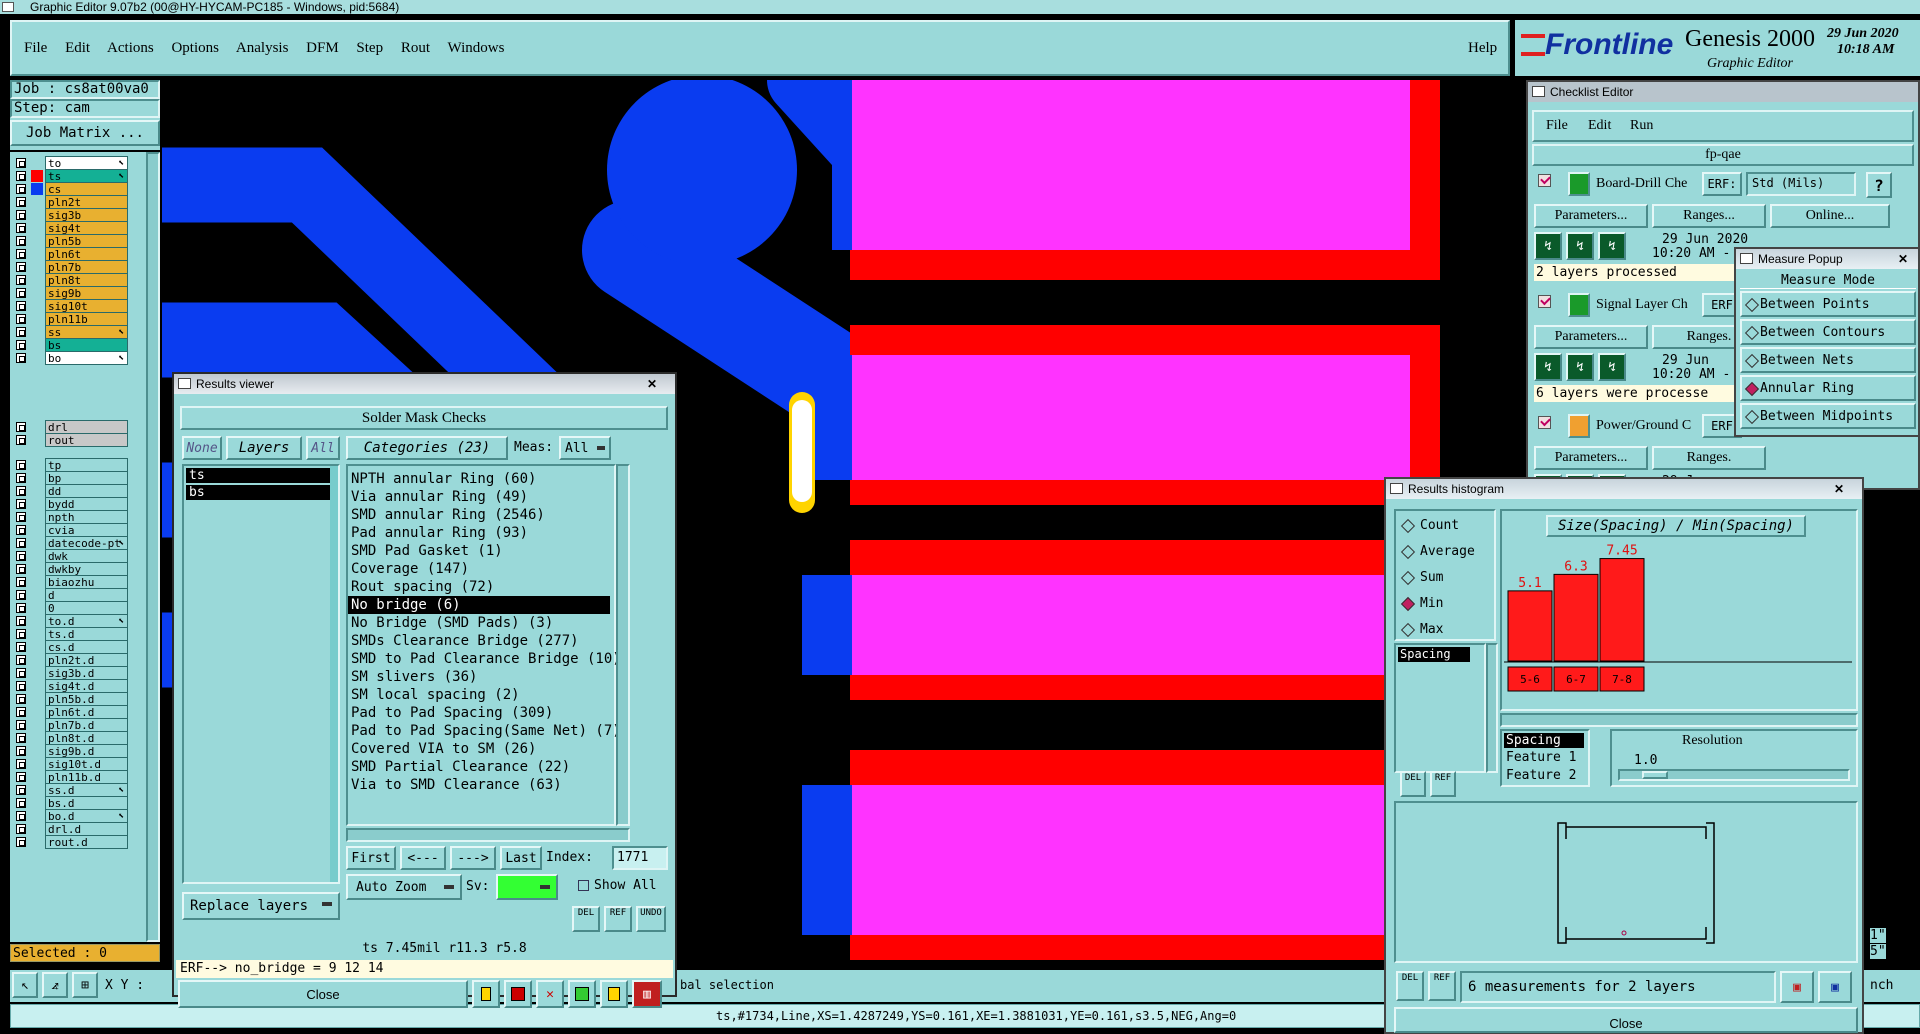 The height and width of the screenshot is (1034, 1920). What do you see at coordinates (527, 887) in the screenshot?
I see `sv-color-dropdown` at bounding box center [527, 887].